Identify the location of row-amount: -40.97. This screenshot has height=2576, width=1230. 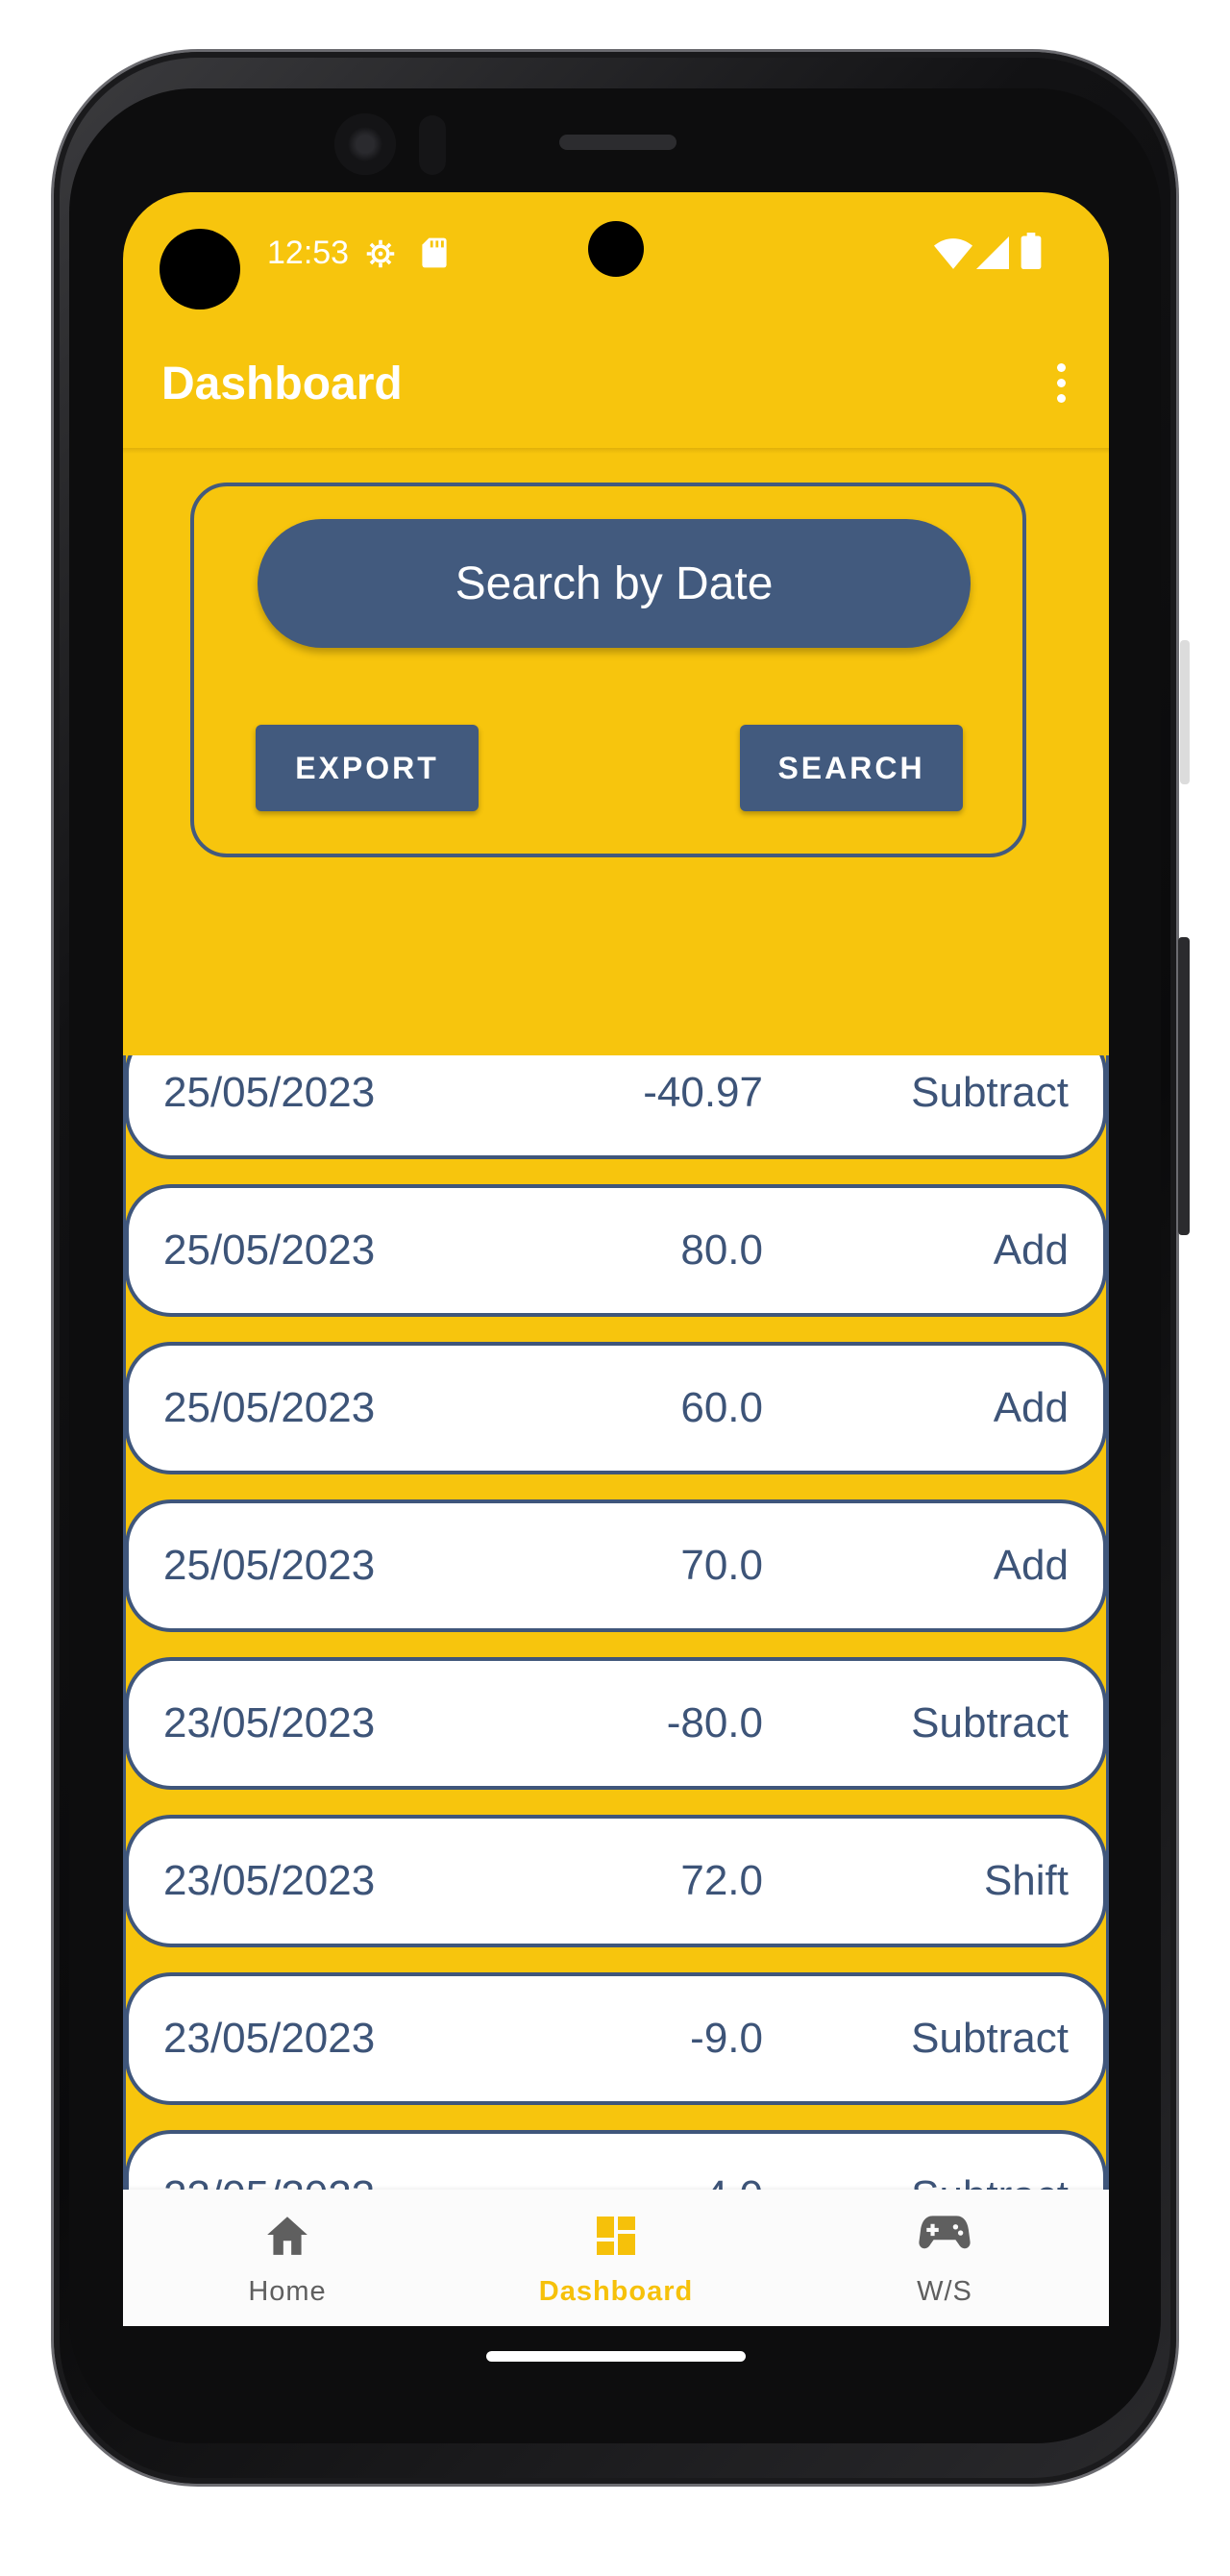
(703, 1092).